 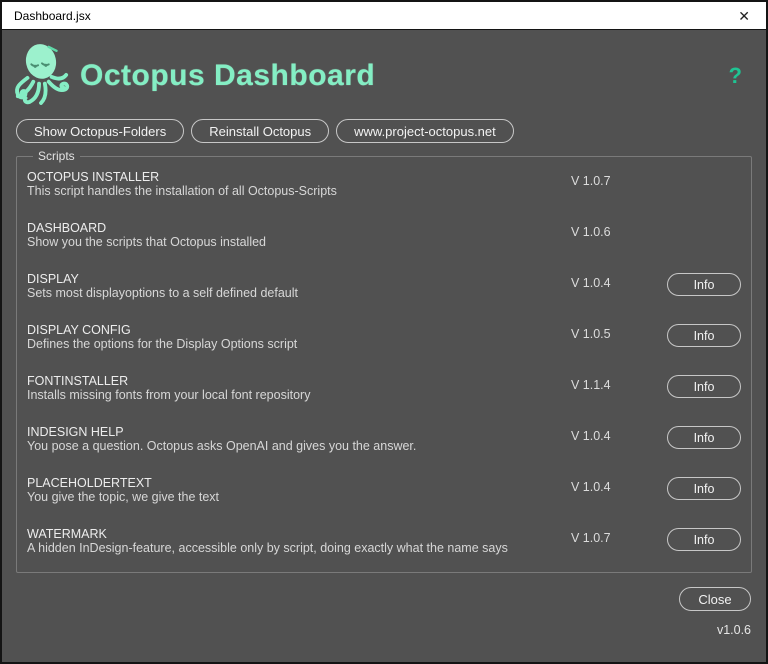 What do you see at coordinates (56, 156) in the screenshot?
I see `scripts-group-label: Scripts` at bounding box center [56, 156].